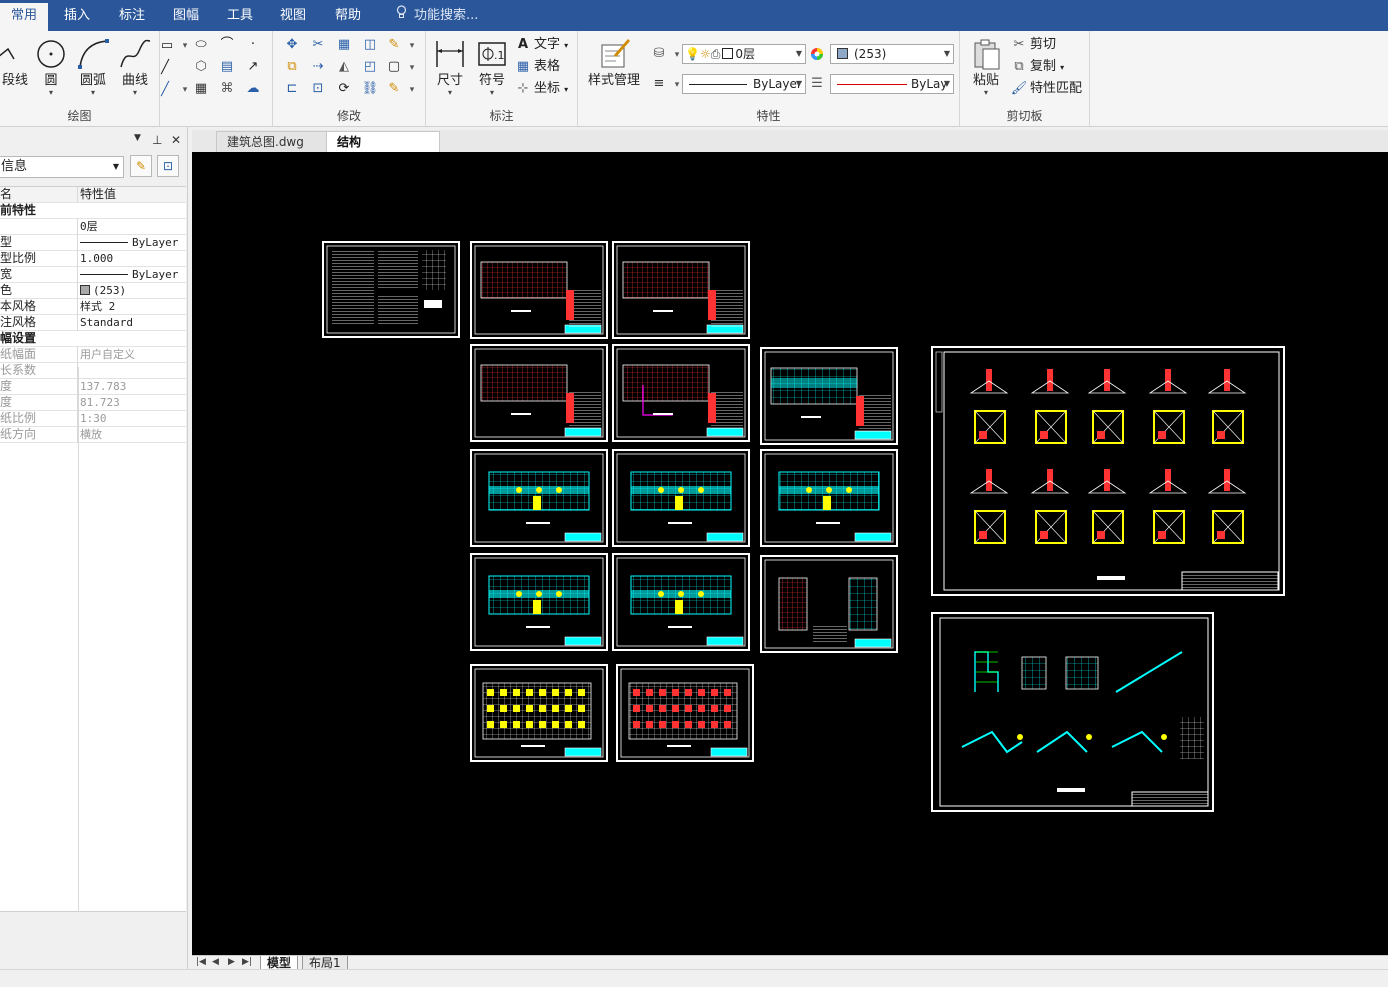 This screenshot has width=1388, height=987. What do you see at coordinates (551, 89) in the screenshot?
I see `coordinate-button: 坐标 ▾` at bounding box center [551, 89].